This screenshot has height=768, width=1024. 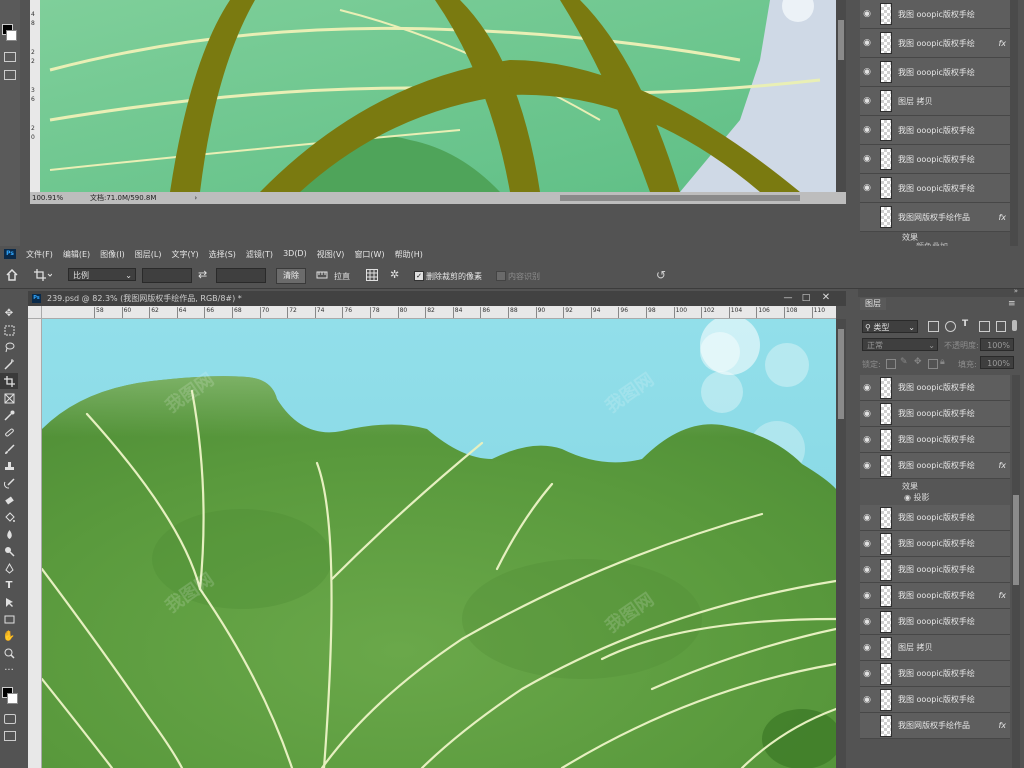 What do you see at coordinates (1016, 571) in the screenshot?
I see `layers-scrollbar` at bounding box center [1016, 571].